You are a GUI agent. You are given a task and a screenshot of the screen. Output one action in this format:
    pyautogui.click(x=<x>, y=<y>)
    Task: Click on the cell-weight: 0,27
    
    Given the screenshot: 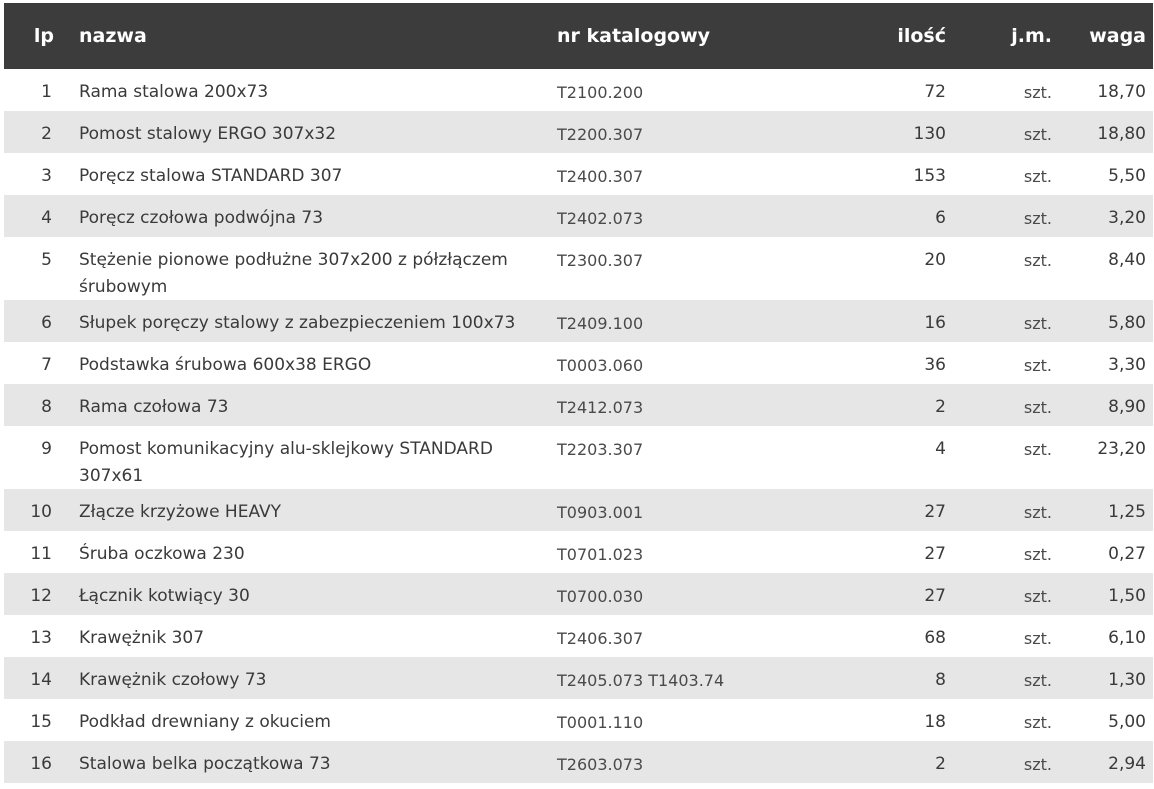 What is the action you would take?
    pyautogui.click(x=1127, y=554)
    